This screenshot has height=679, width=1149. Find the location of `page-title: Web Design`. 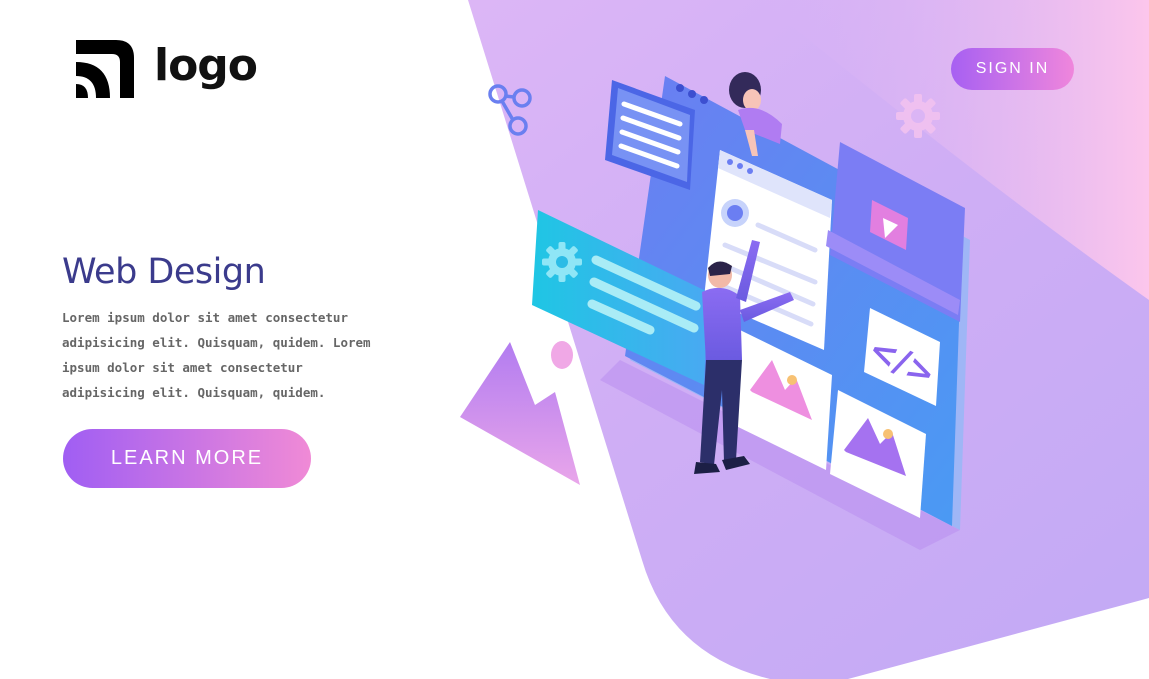

page-title: Web Design is located at coordinates (164, 272).